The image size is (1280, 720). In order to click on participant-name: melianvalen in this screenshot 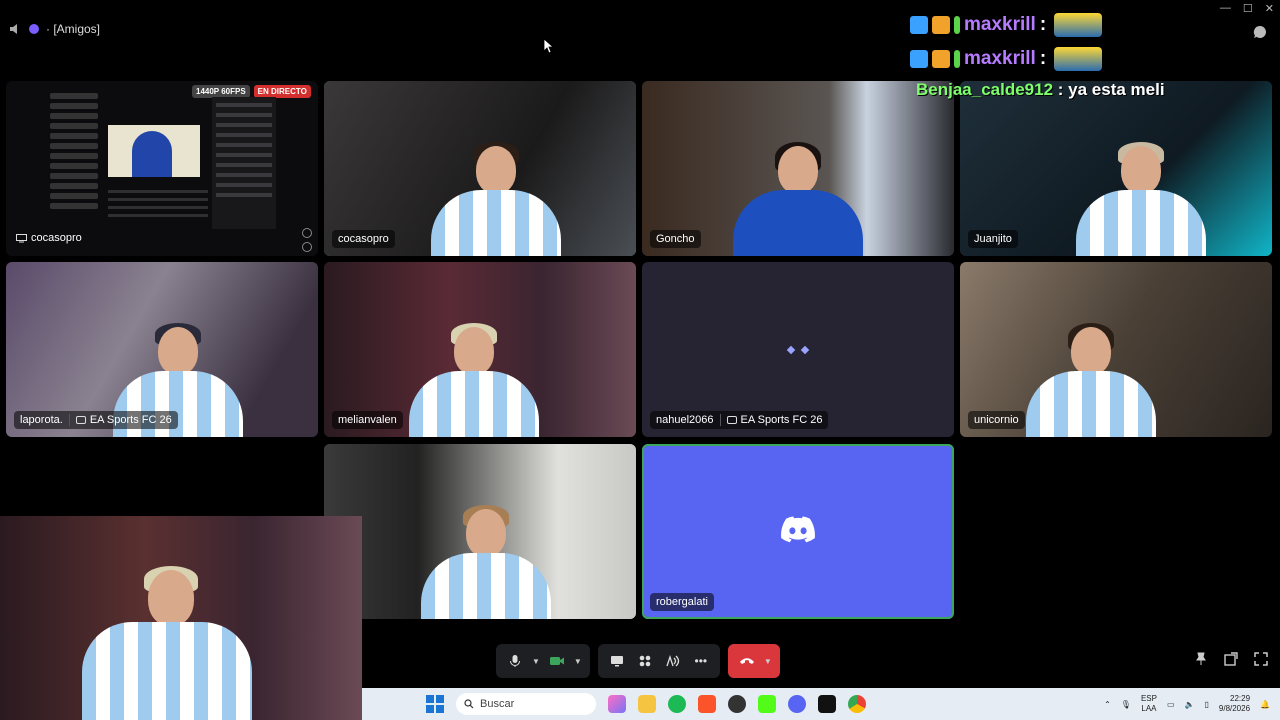, I will do `click(367, 420)`.